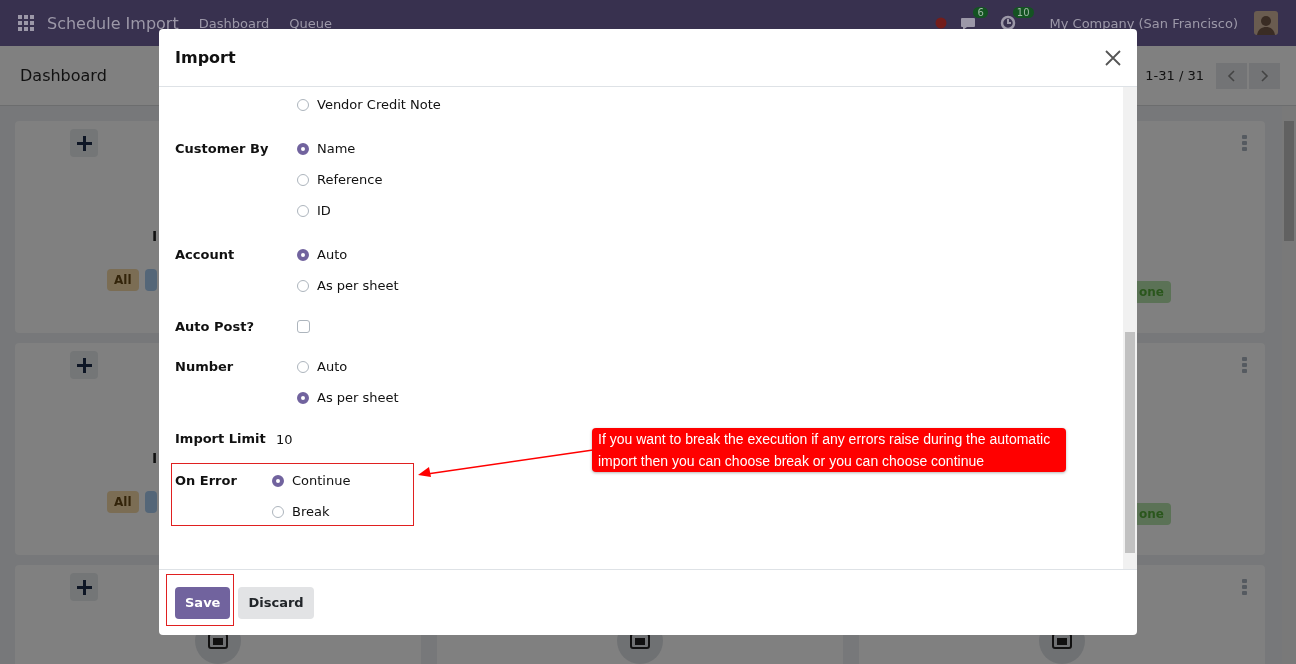 This screenshot has width=1296, height=664. What do you see at coordinates (311, 511) in the screenshot?
I see `radio-option: Break` at bounding box center [311, 511].